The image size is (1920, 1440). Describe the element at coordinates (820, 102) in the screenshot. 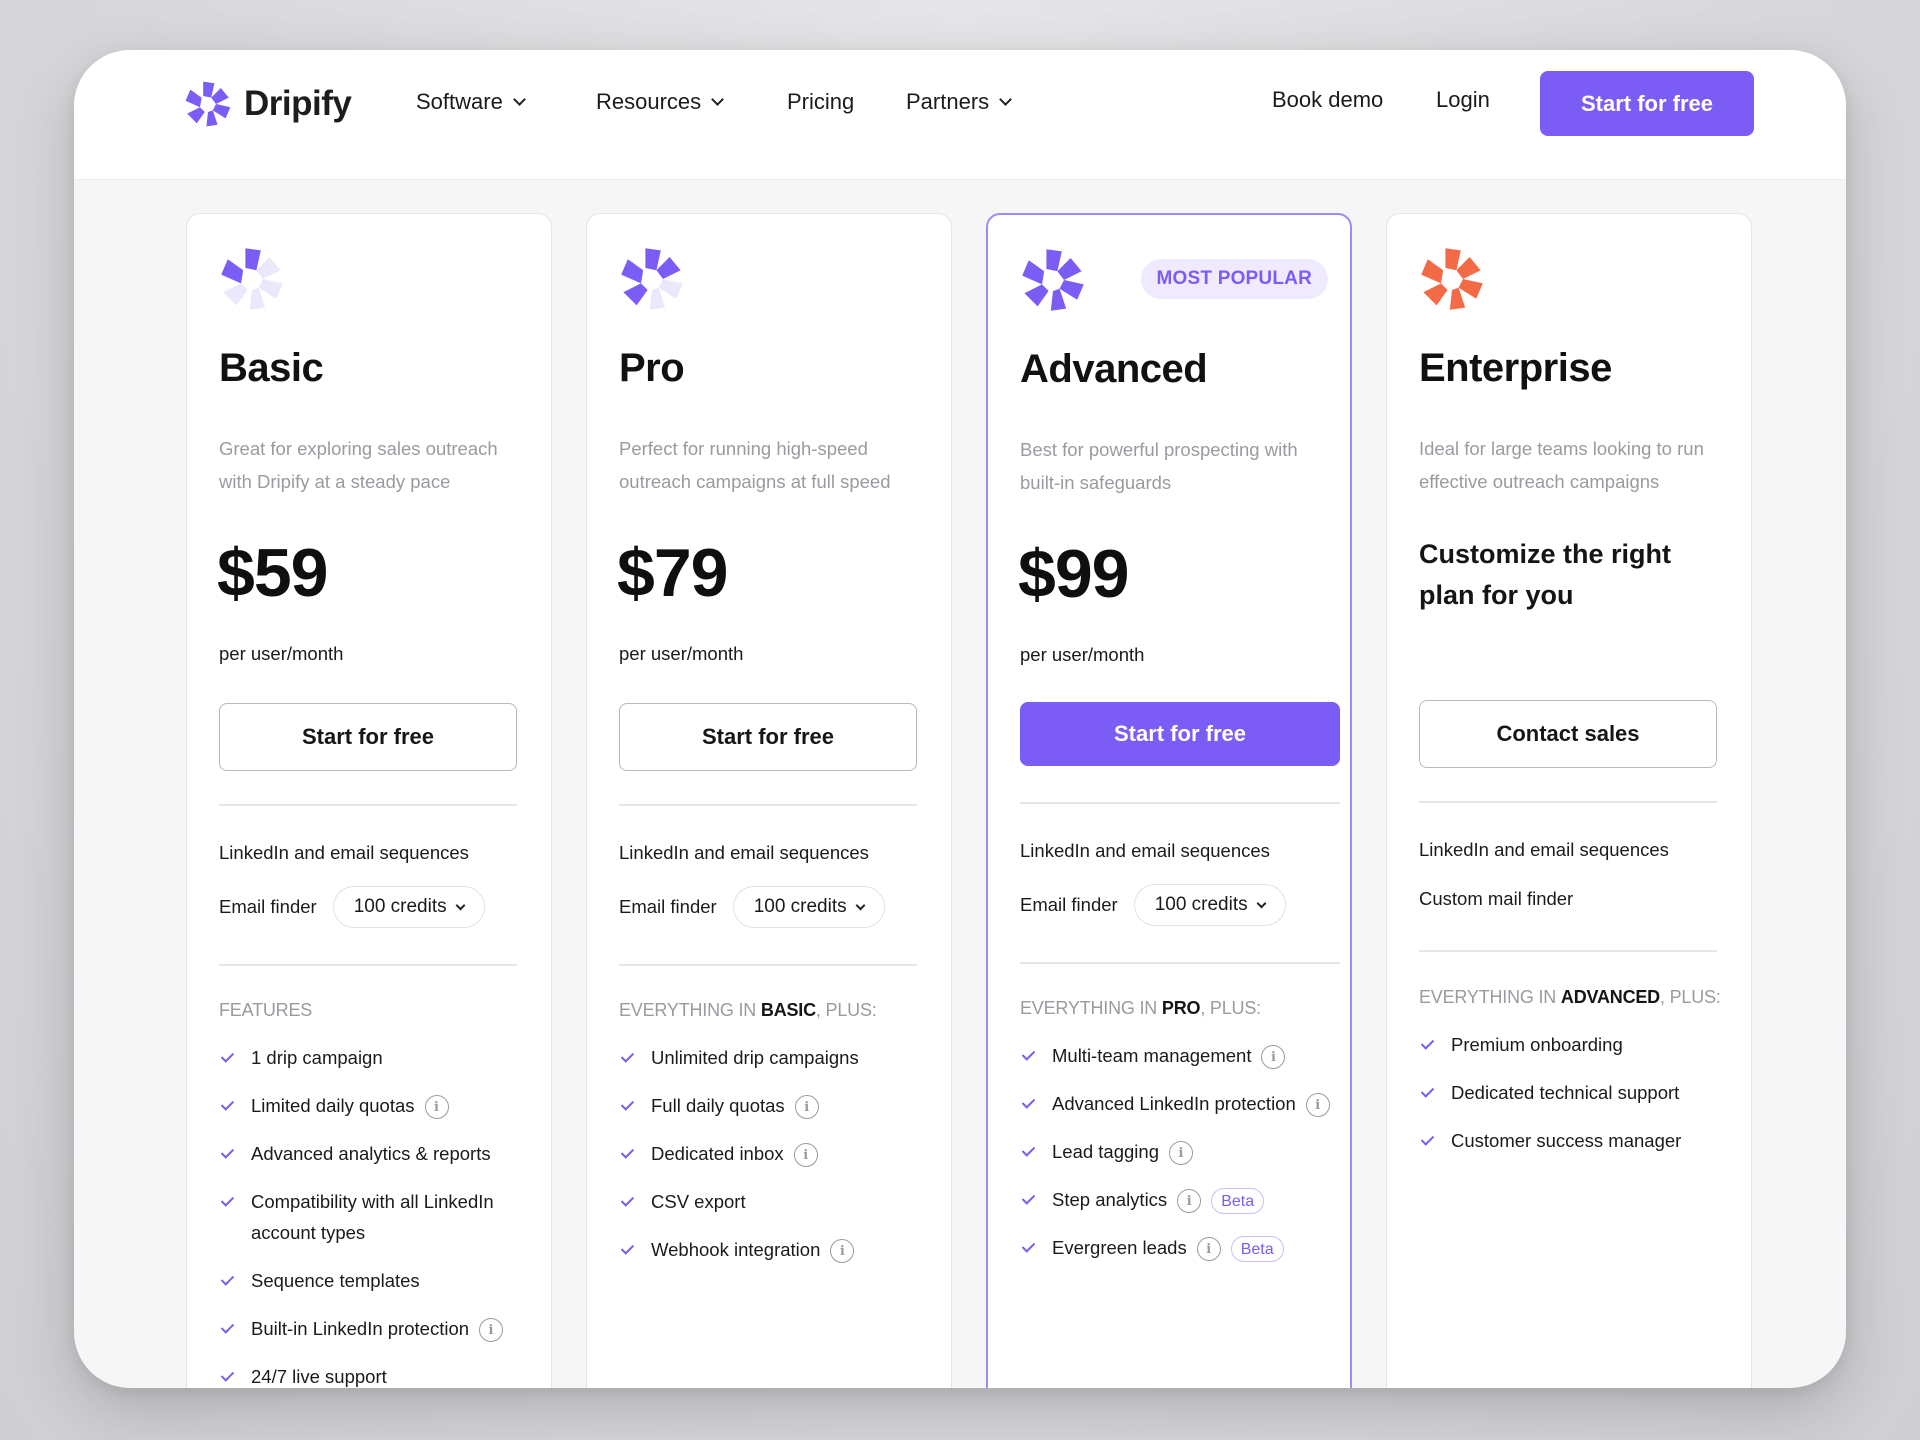

I see `nav-pricing: Pricing` at that location.